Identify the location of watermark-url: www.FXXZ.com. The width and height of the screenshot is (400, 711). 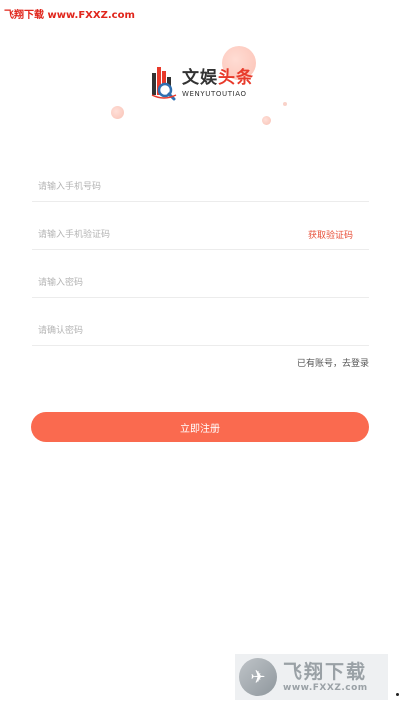
(325, 688).